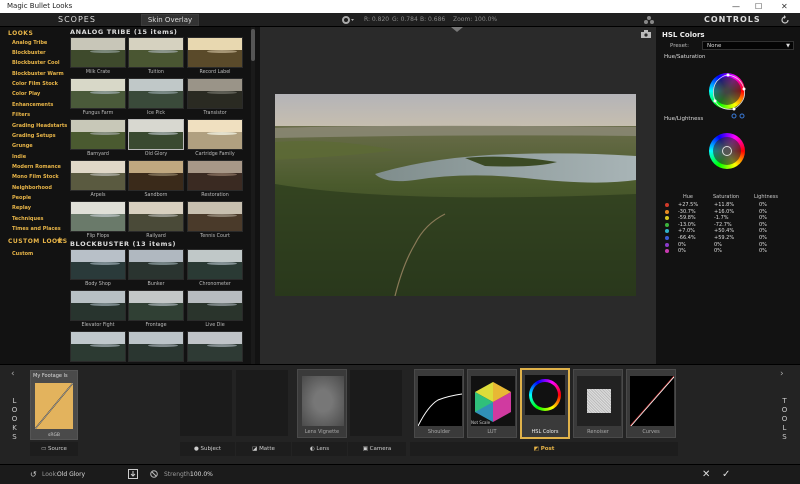 The height and width of the screenshot is (484, 800). What do you see at coordinates (54, 449) in the screenshot?
I see `category-source: ▭ Source` at bounding box center [54, 449].